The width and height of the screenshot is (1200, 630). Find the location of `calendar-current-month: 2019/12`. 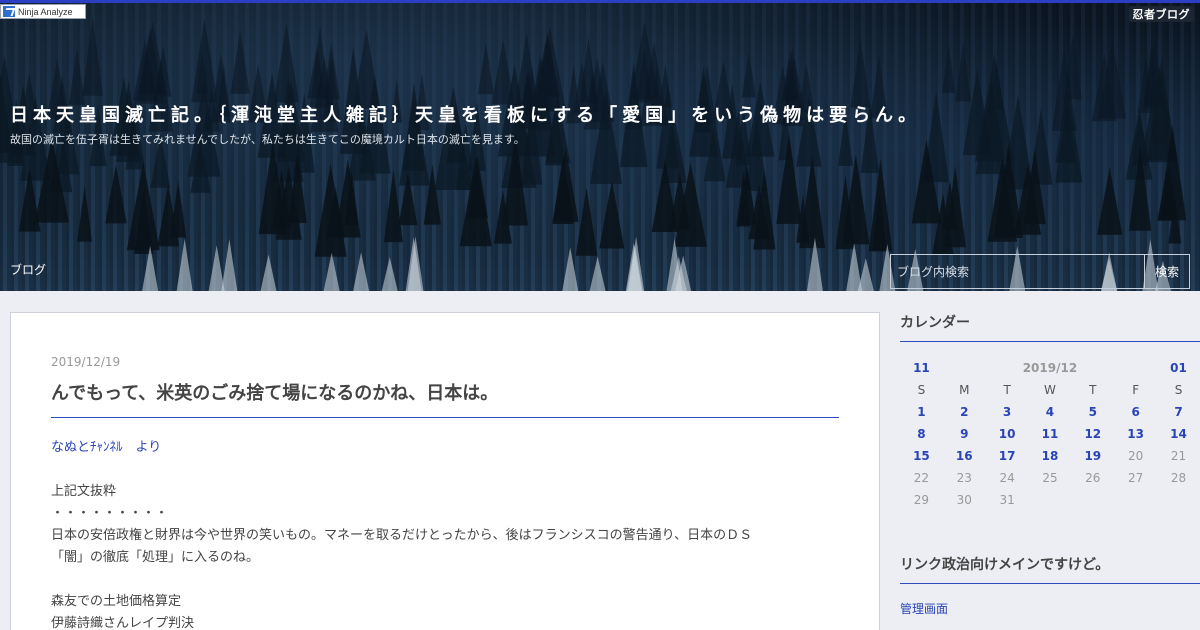

calendar-current-month: 2019/12 is located at coordinates (1050, 368).